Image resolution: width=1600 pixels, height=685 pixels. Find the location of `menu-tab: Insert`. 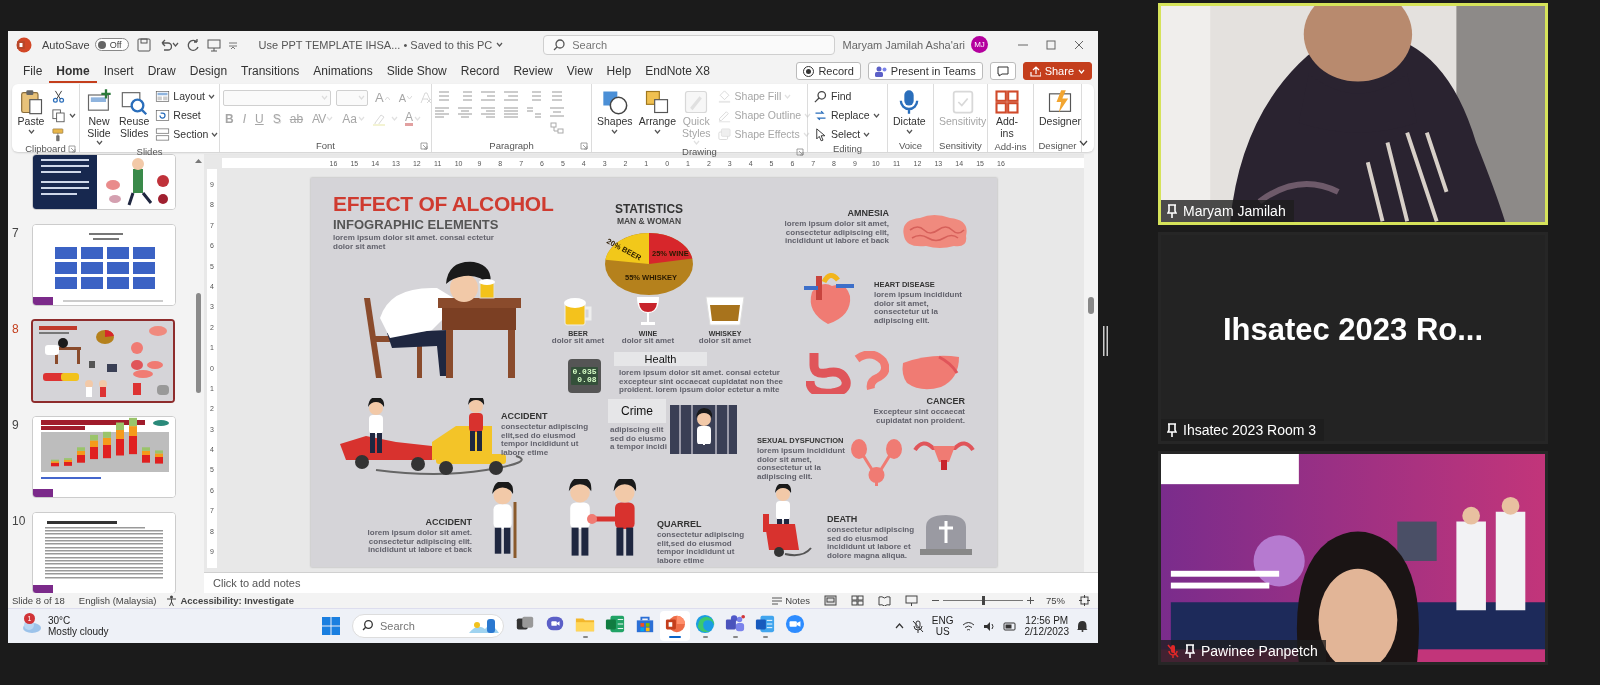

menu-tab: Insert is located at coordinates (118, 71).